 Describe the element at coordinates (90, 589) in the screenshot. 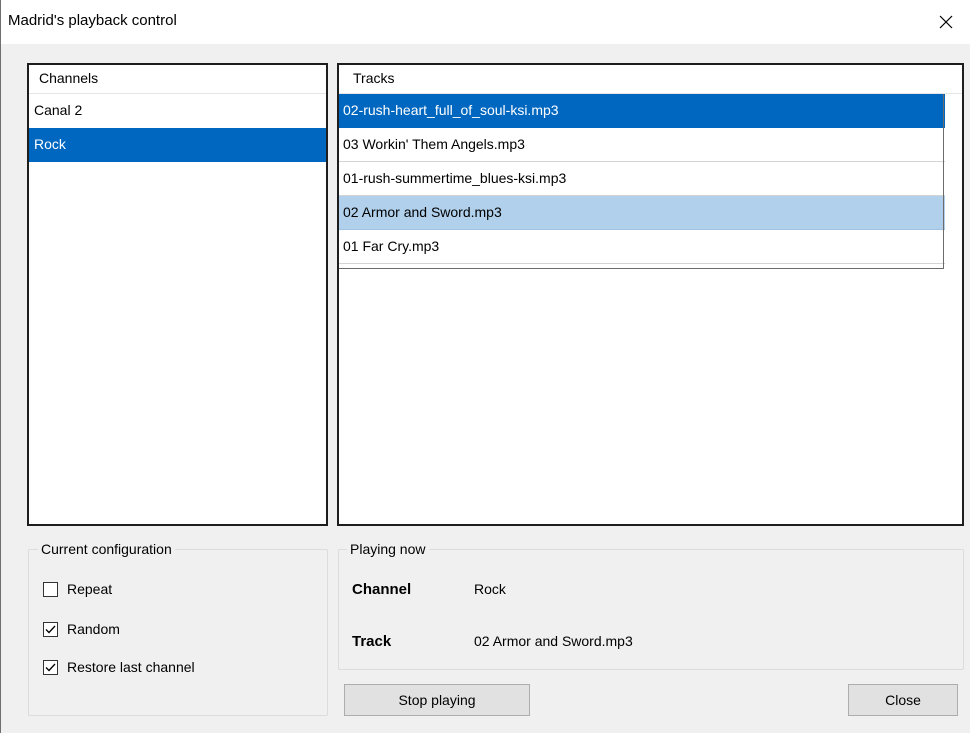

I see `repeat-label: Repeat` at that location.